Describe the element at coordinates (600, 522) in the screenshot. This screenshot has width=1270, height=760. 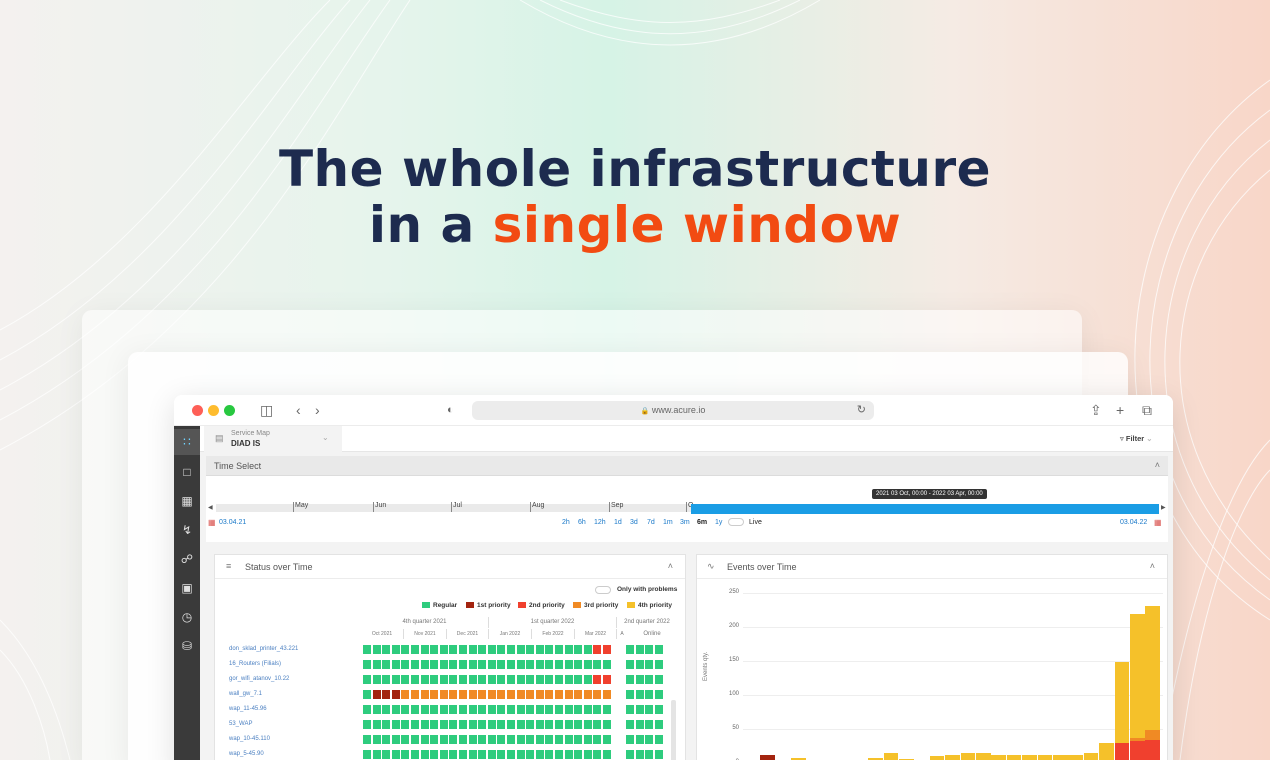
I see `preset-12h: 12h` at that location.